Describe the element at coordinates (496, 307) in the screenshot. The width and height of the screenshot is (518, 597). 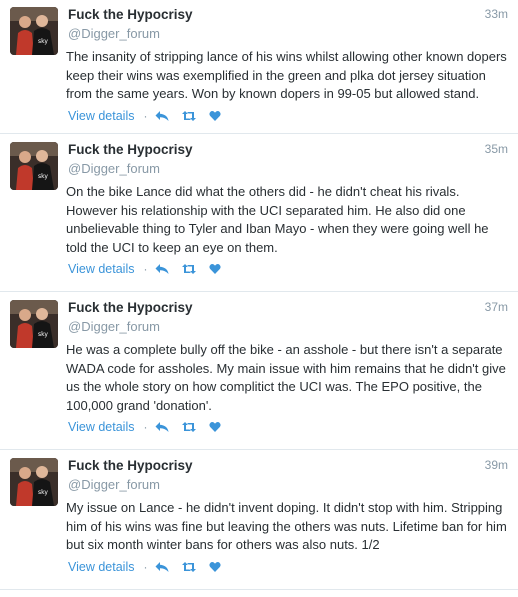
I see `tweet-timestamp: 37m` at that location.